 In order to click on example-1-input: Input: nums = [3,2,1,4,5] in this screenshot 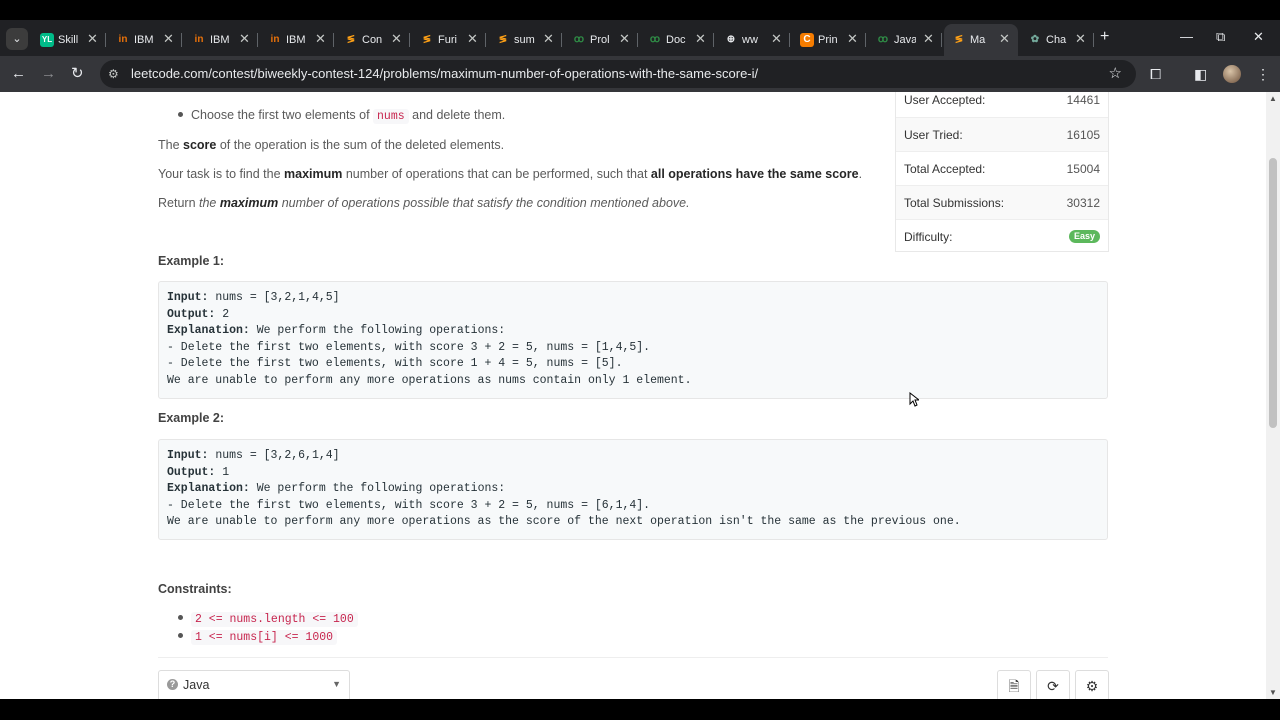, I will do `click(253, 297)`.